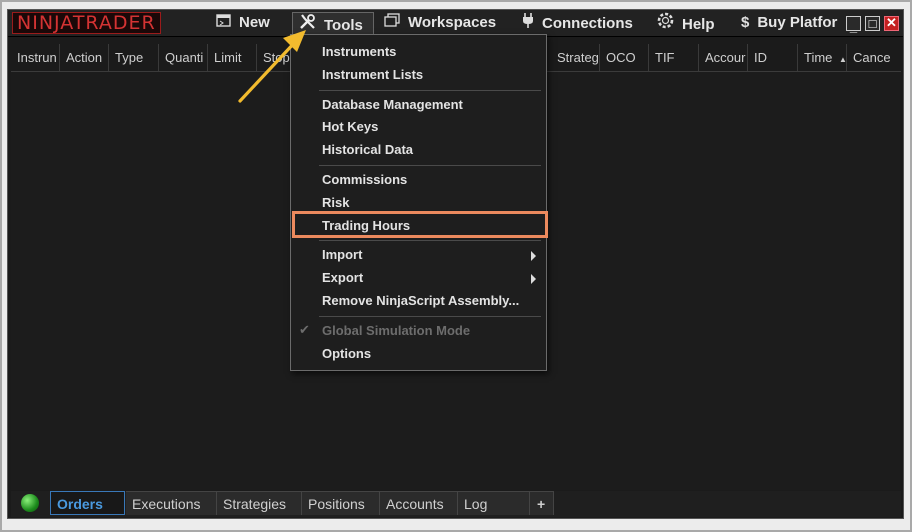 The height and width of the screenshot is (532, 912). What do you see at coordinates (232, 57) in the screenshot?
I see `column-limit: Limit` at bounding box center [232, 57].